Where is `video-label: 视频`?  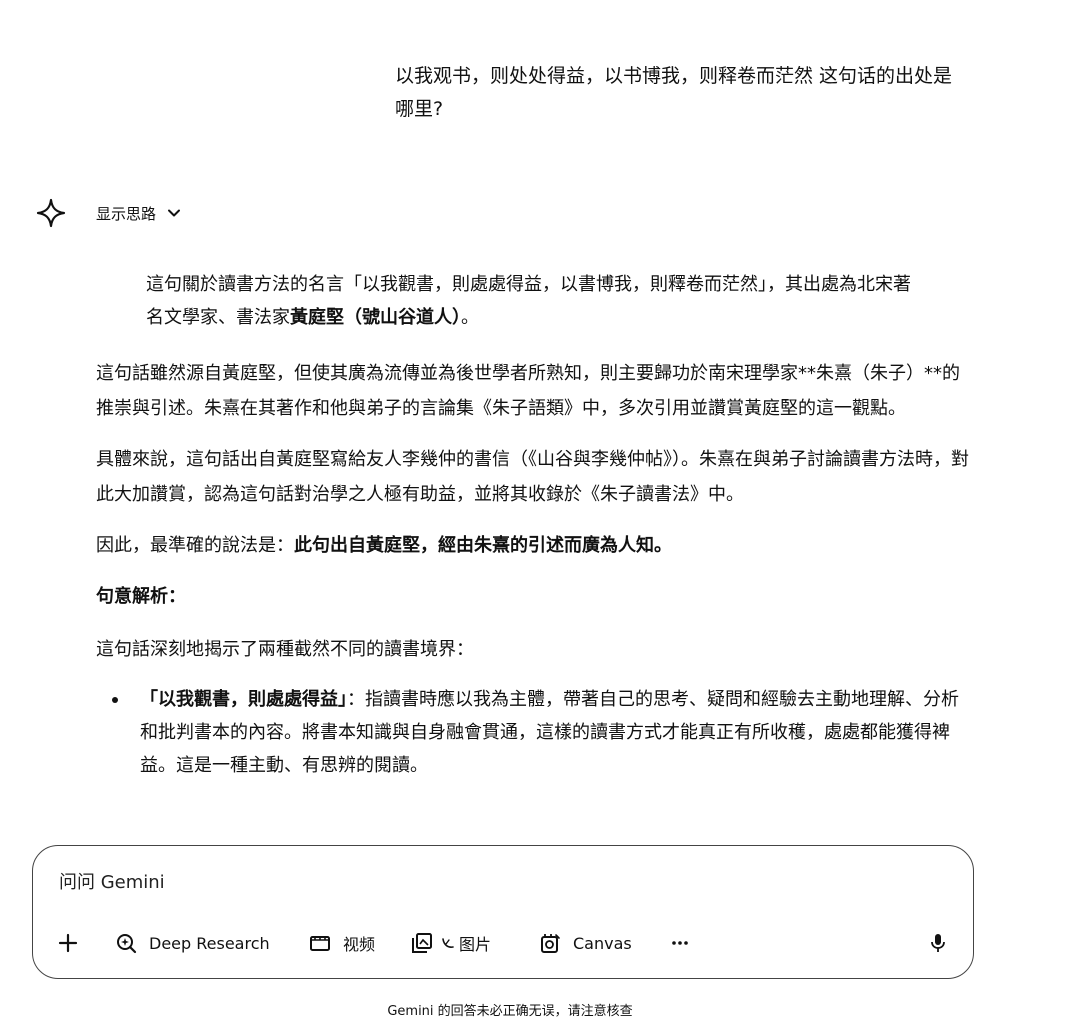 video-label: 视频 is located at coordinates (359, 944).